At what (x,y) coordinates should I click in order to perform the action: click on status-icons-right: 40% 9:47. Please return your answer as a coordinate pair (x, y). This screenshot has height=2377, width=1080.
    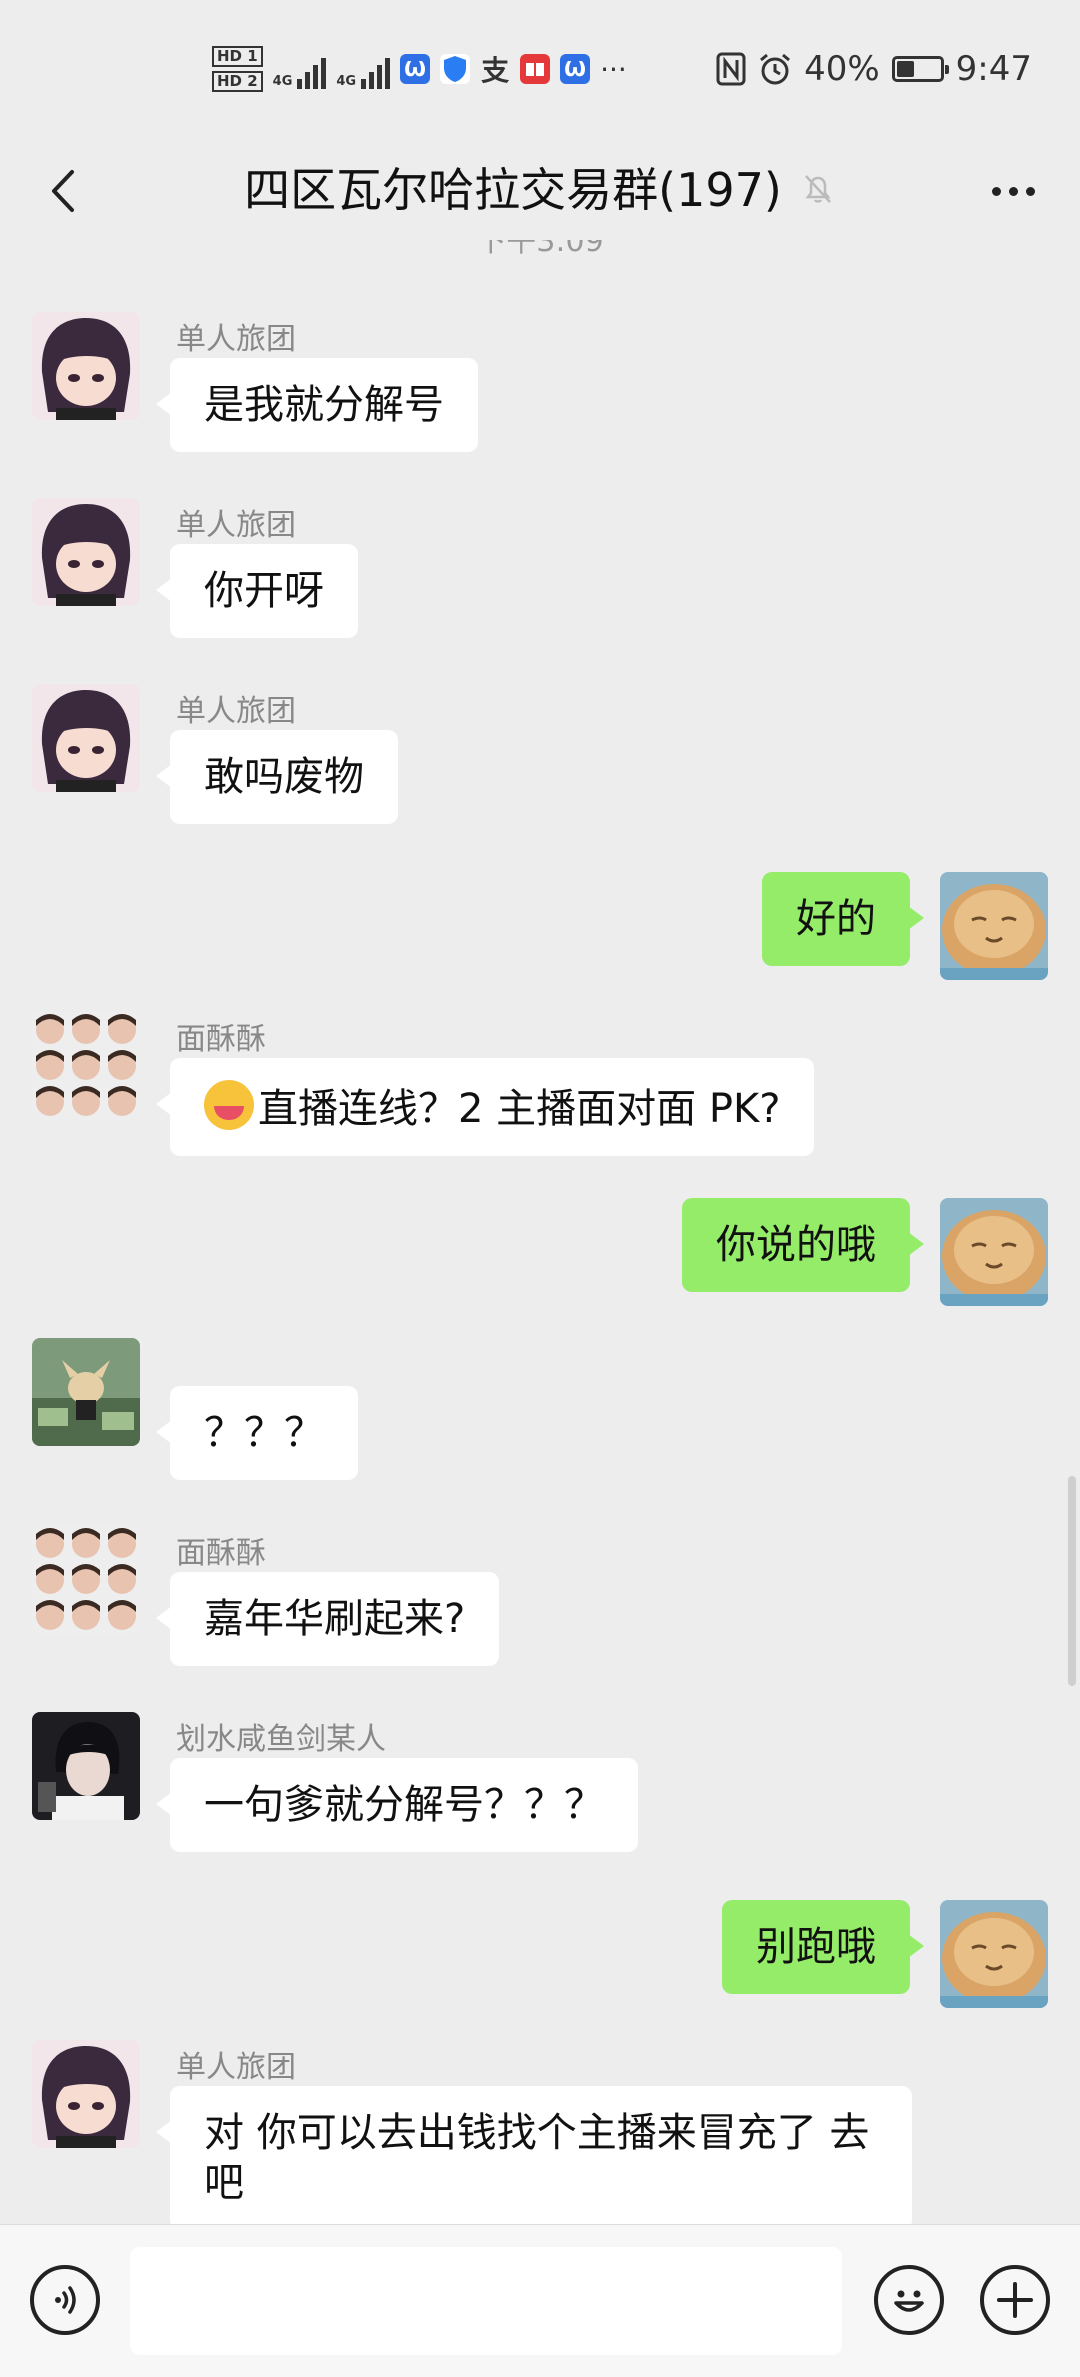
    Looking at the image, I should click on (874, 69).